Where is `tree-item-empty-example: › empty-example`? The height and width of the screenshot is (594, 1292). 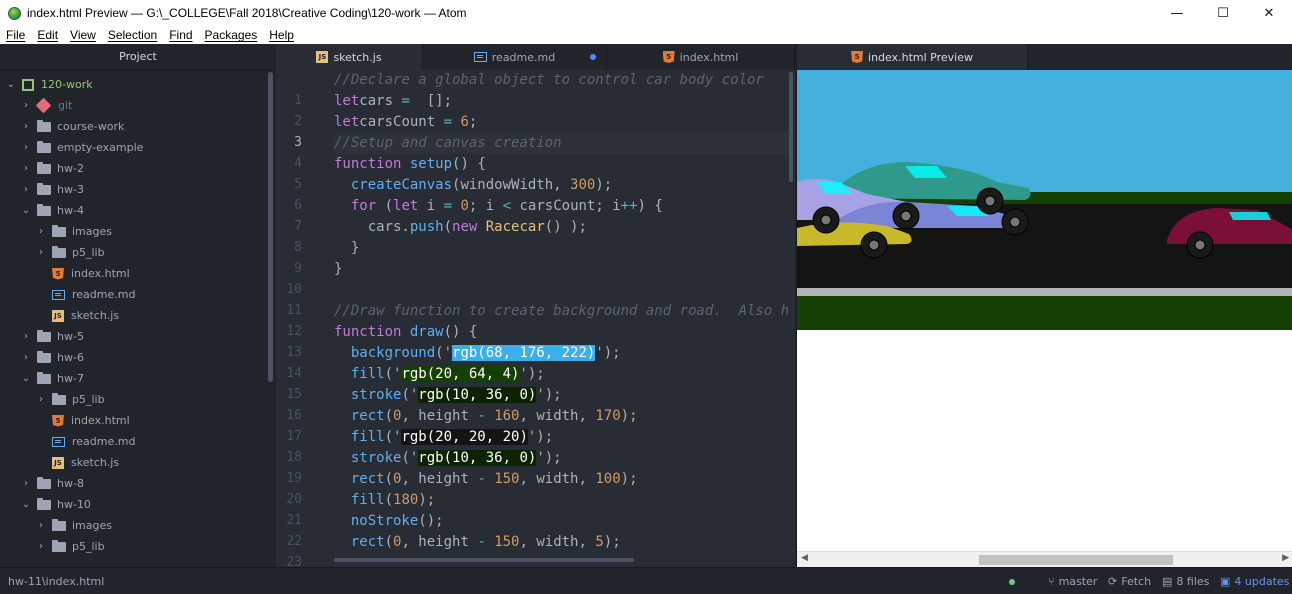
tree-item-empty-example: › empty-example is located at coordinates (82, 147).